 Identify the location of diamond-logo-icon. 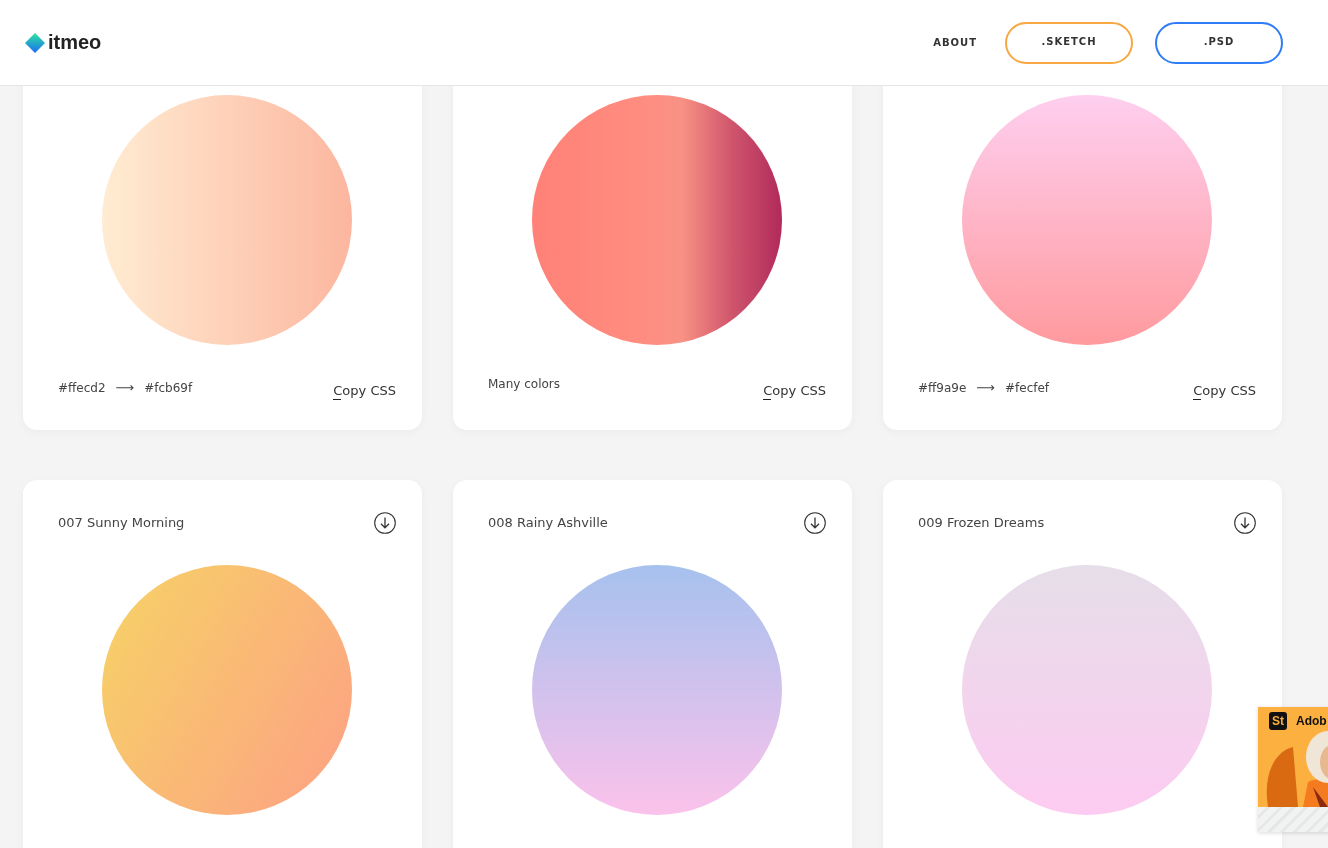
(35, 42).